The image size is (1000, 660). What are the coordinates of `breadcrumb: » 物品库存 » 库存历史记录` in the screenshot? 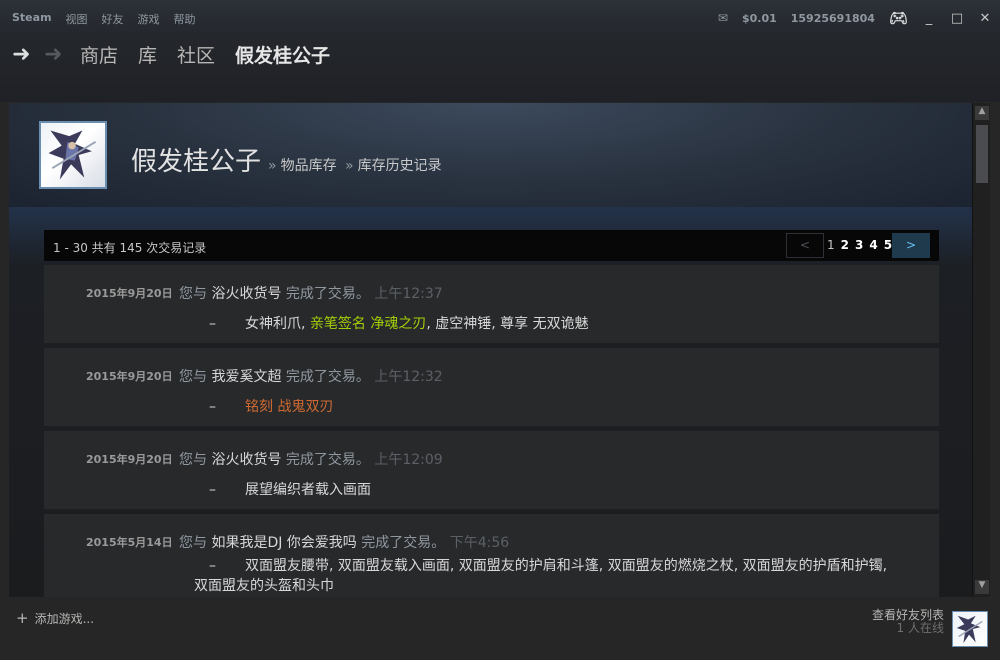 It's located at (353, 165).